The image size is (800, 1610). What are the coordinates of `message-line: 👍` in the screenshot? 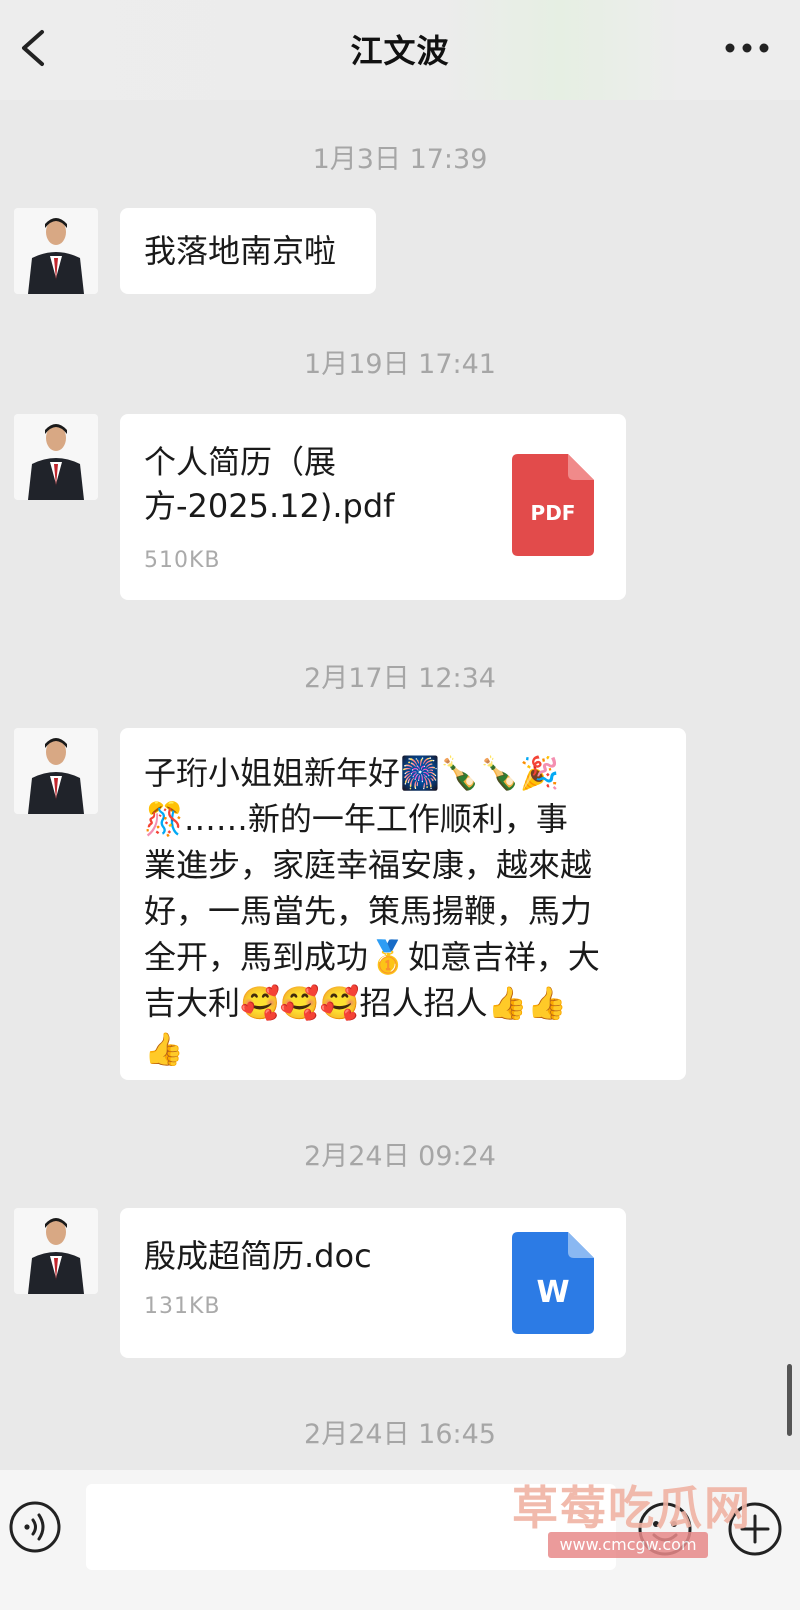 It's located at (164, 1049).